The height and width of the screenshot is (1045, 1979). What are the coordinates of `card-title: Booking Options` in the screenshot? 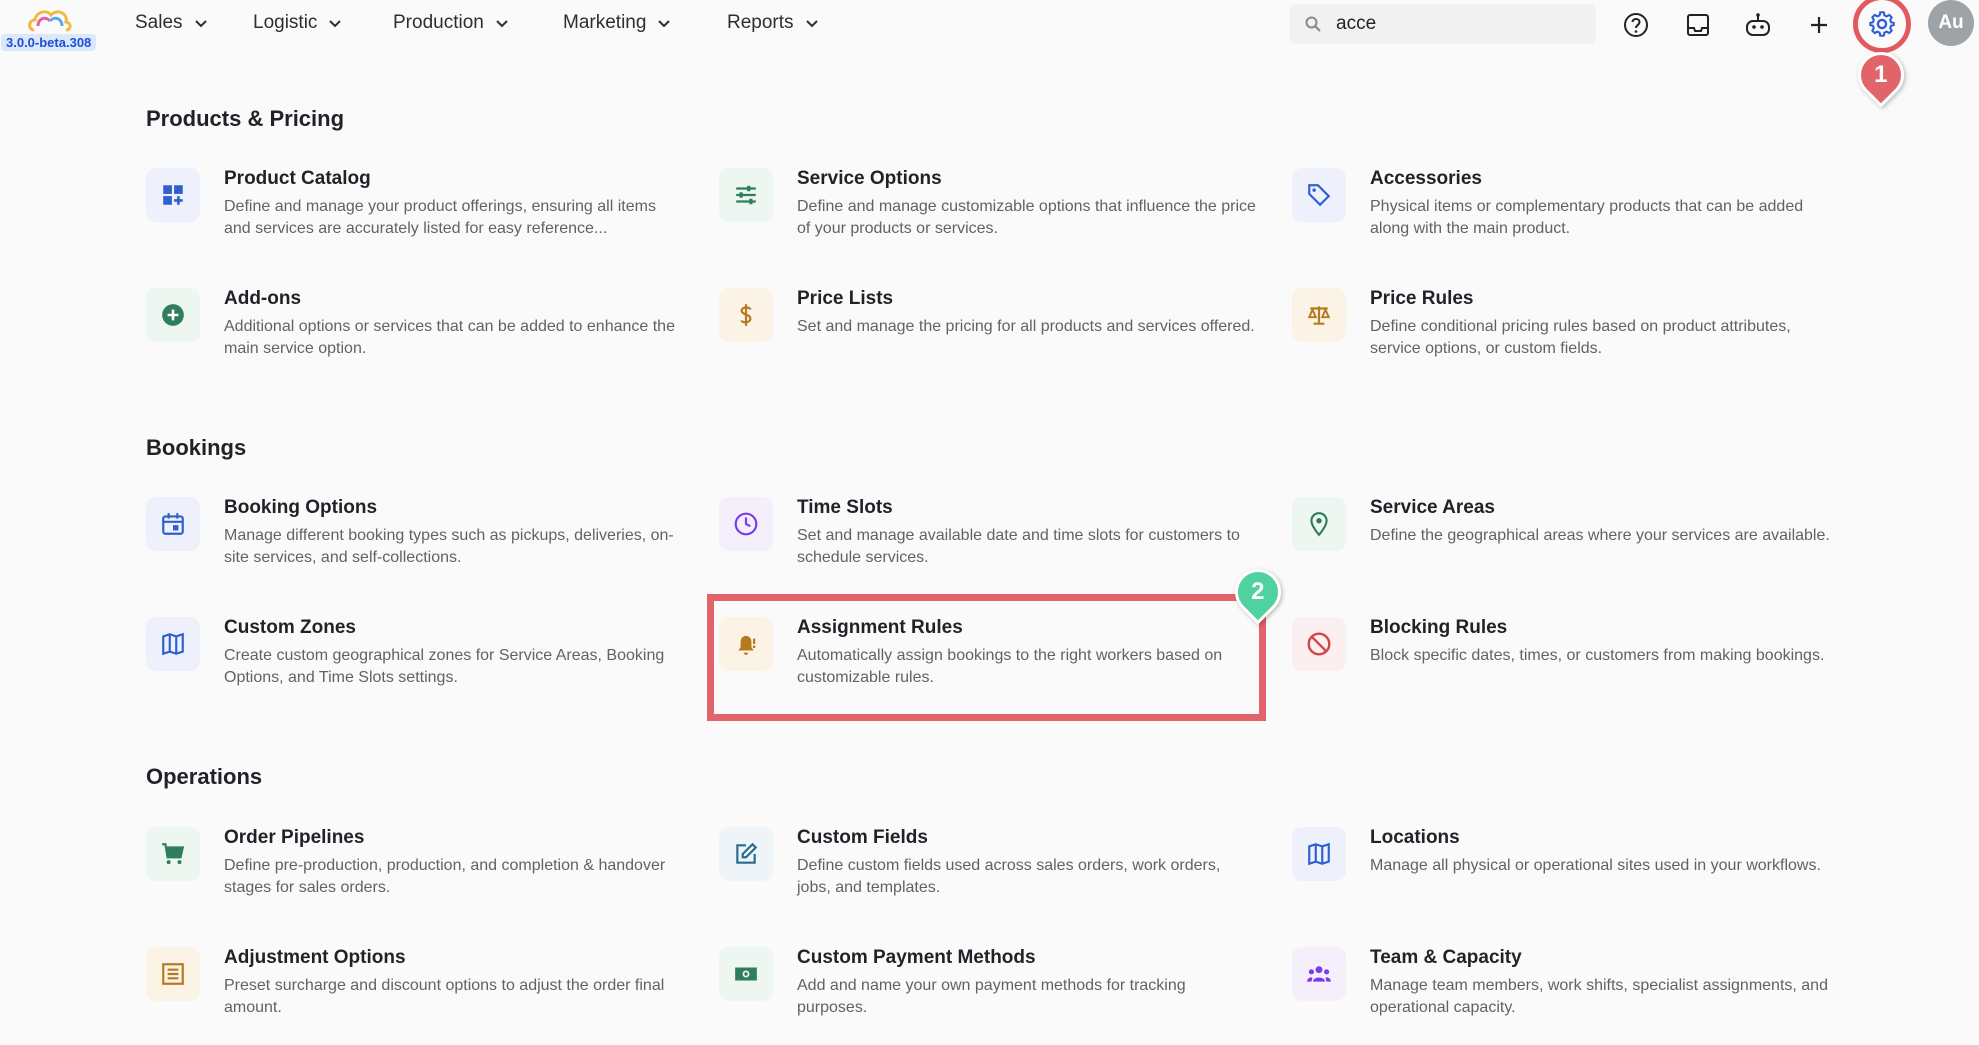 It's located at (301, 507).